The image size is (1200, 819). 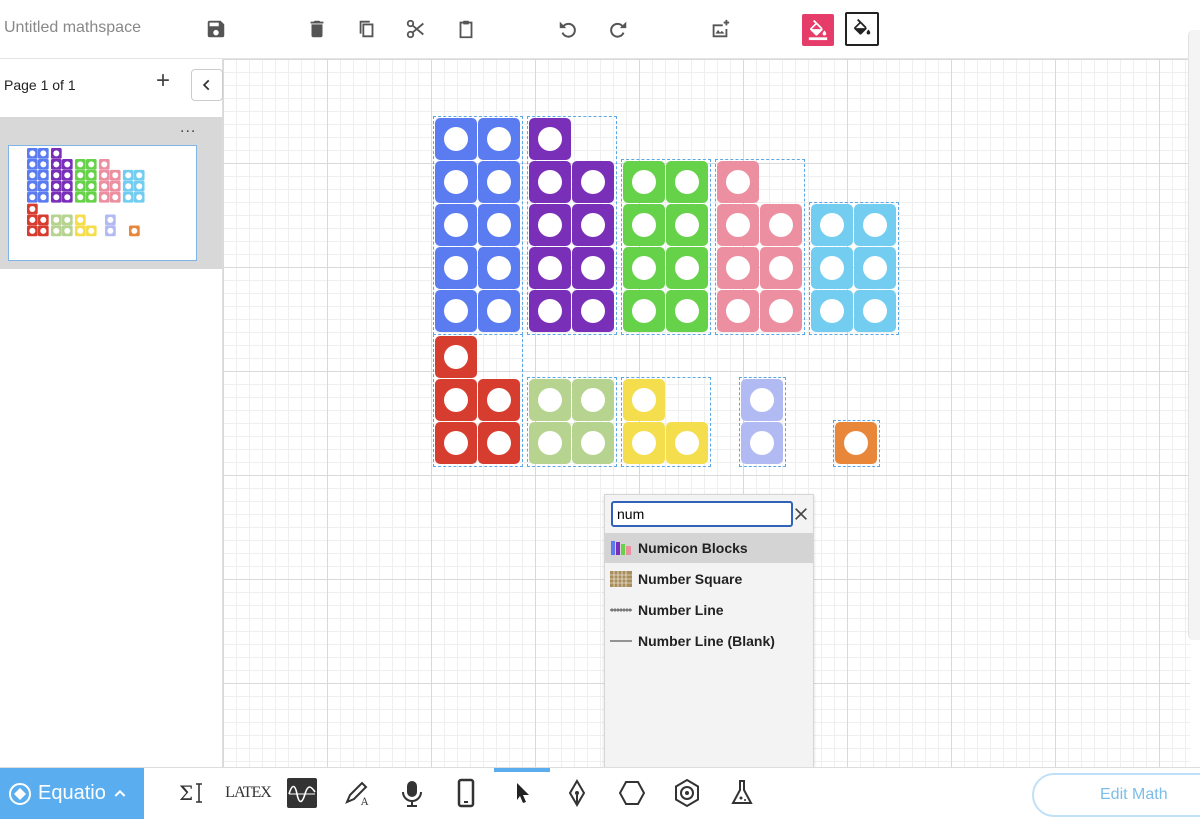 What do you see at coordinates (687, 793) in the screenshot?
I see `manipulatives-icon` at bounding box center [687, 793].